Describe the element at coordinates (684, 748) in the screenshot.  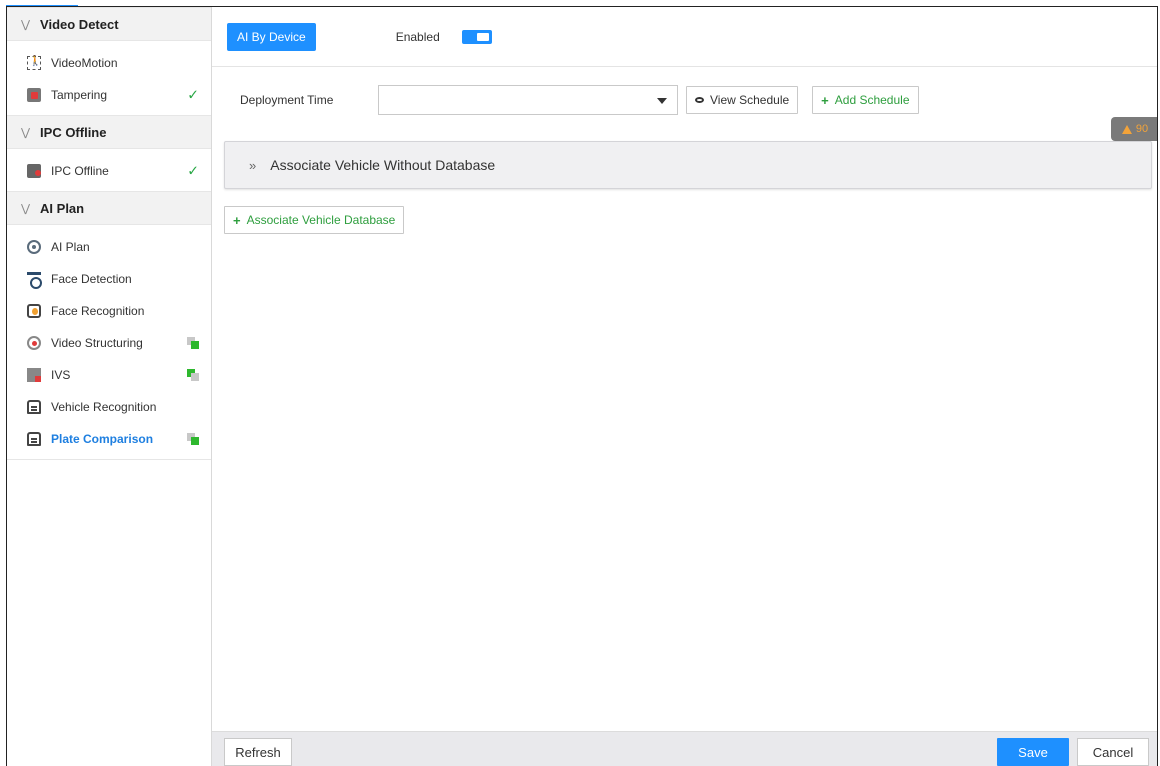
I see `footer-bar: Refresh Save Cancel` at that location.